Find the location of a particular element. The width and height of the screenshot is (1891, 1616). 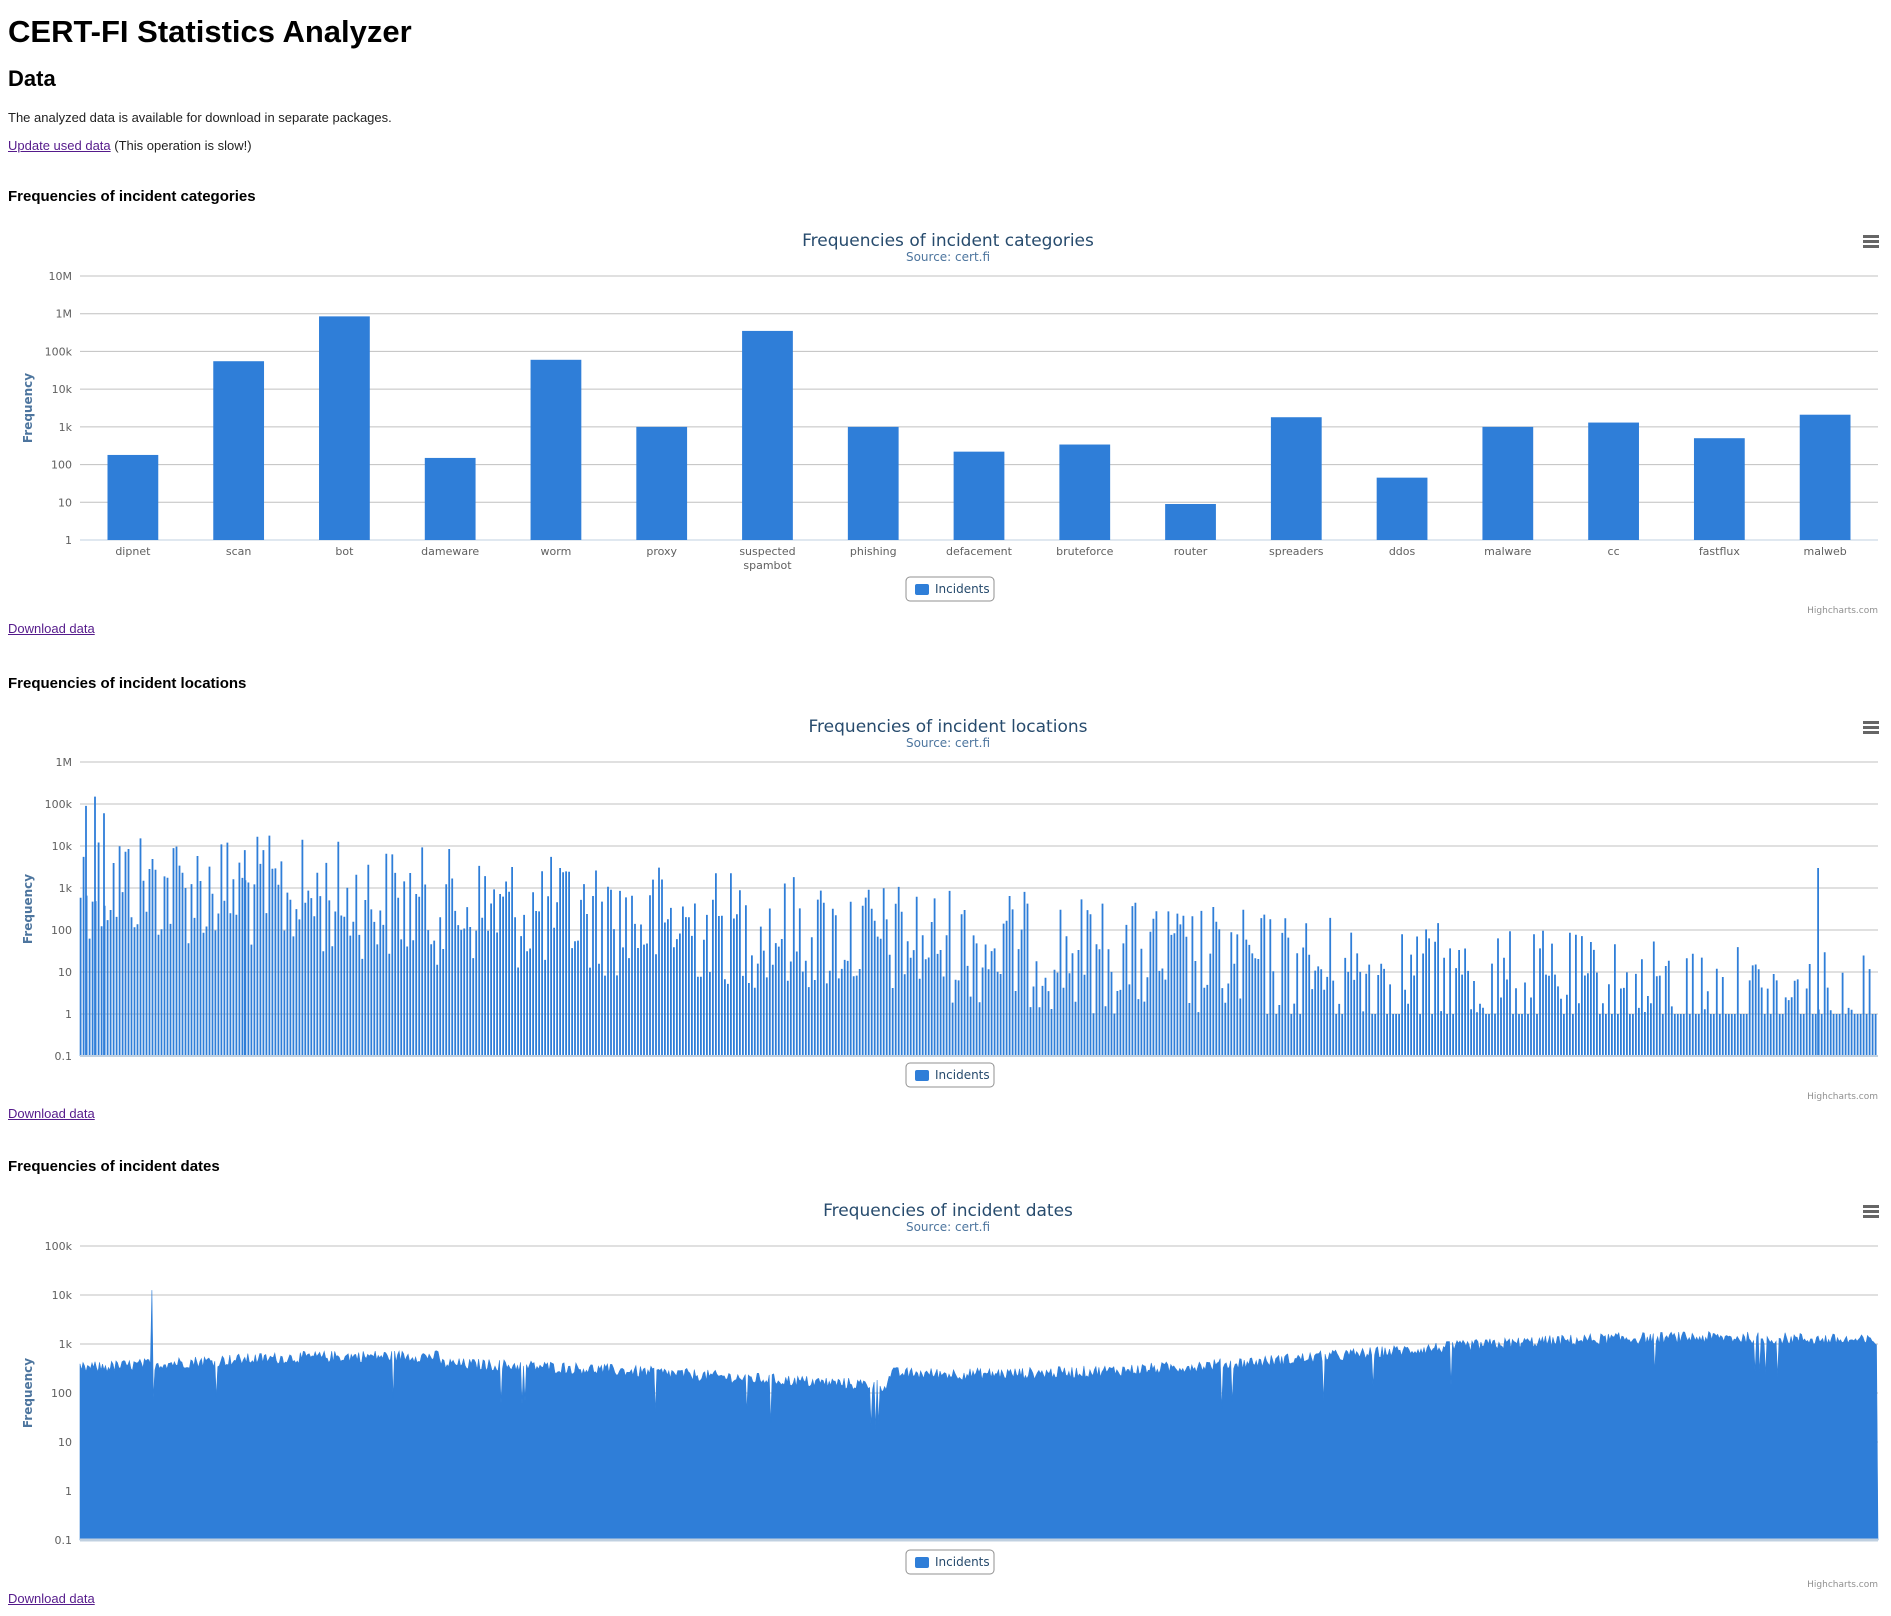

x-tick-label: dipnet is located at coordinates (133, 551).